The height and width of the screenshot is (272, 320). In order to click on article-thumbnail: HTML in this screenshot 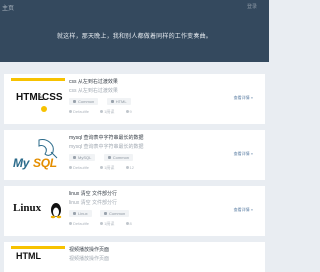, I will do `click(38, 254)`.